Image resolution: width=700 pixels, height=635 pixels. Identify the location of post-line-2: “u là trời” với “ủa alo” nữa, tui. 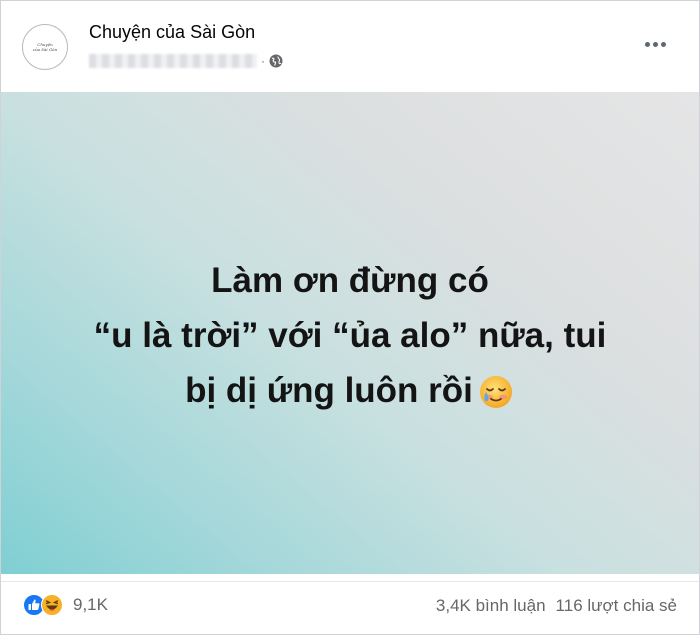
(350, 335).